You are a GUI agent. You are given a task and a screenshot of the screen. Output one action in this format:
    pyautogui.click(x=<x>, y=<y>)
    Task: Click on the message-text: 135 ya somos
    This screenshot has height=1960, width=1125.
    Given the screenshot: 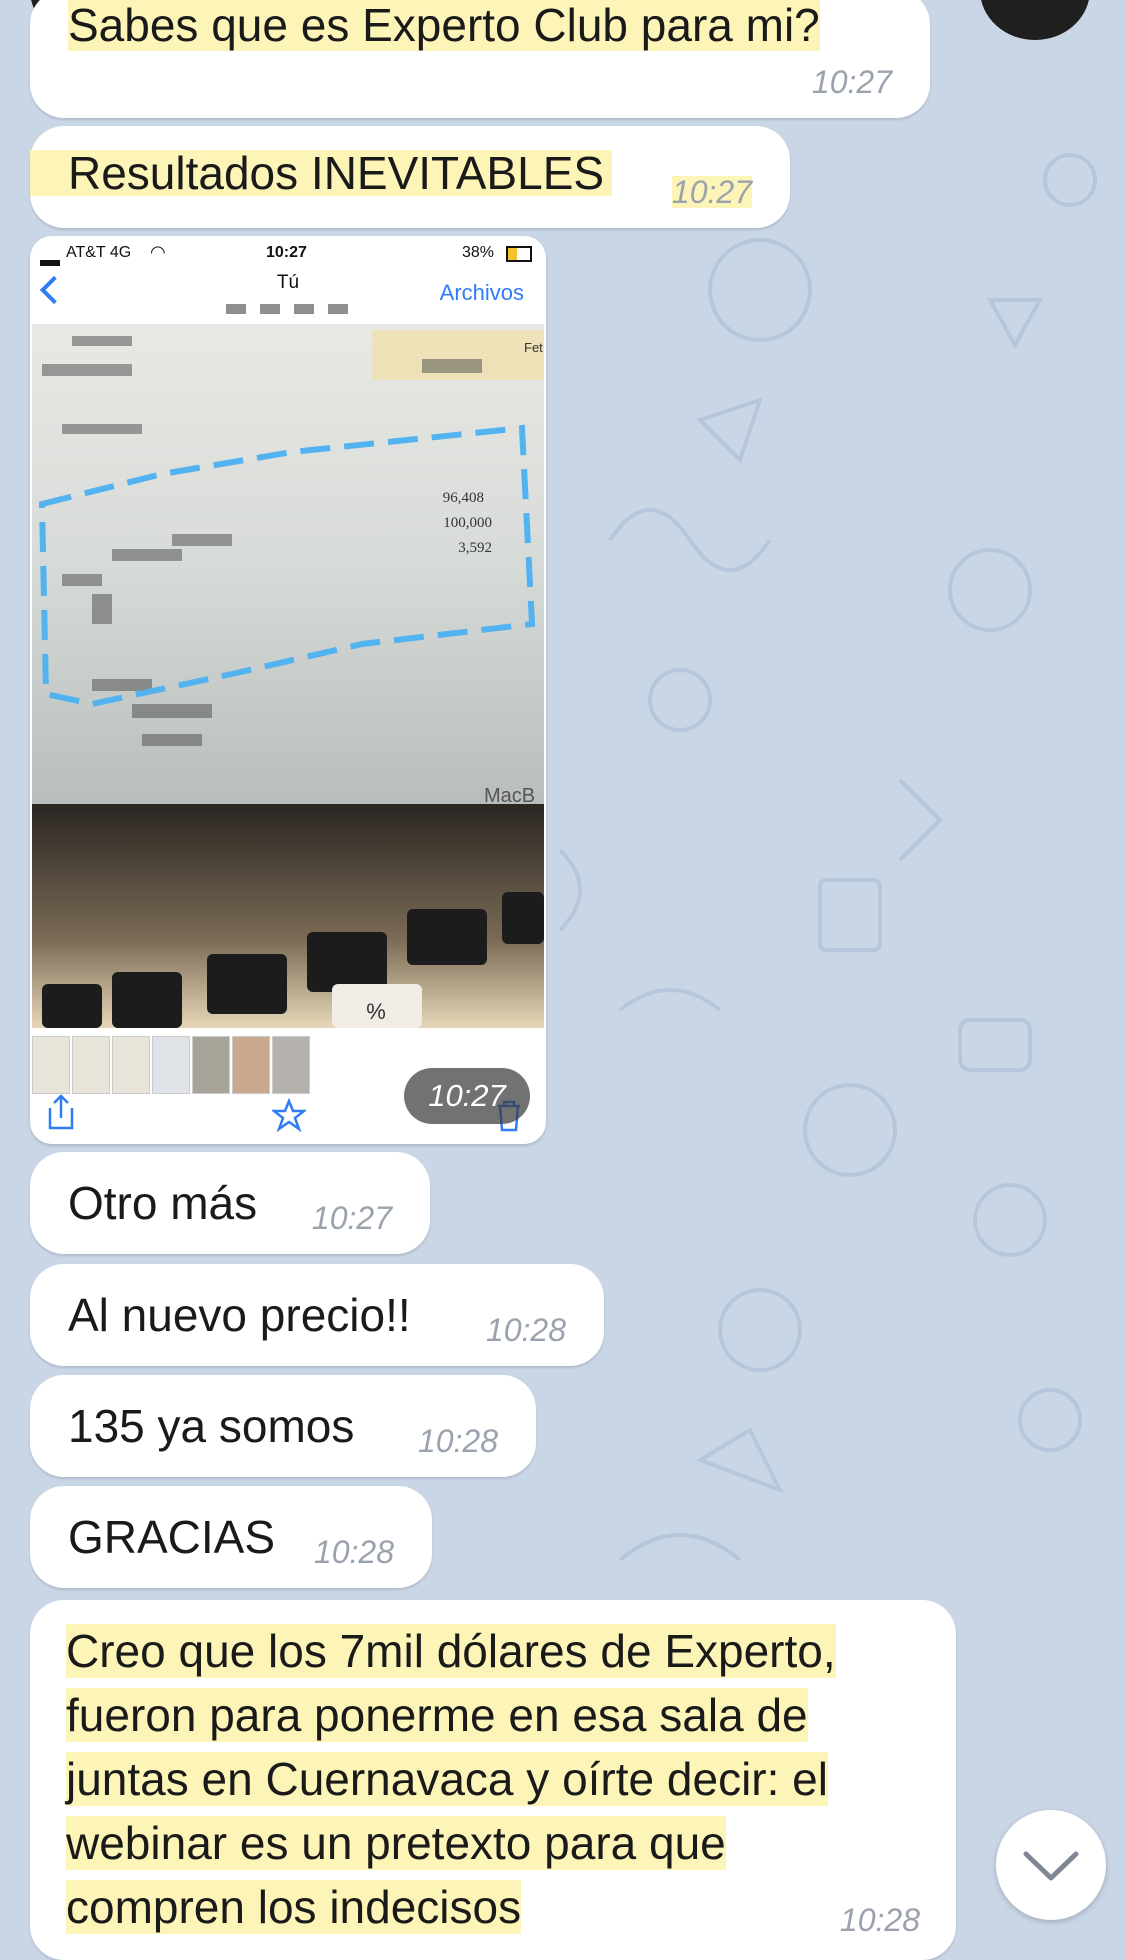 What is the action you would take?
    pyautogui.click(x=211, y=1426)
    